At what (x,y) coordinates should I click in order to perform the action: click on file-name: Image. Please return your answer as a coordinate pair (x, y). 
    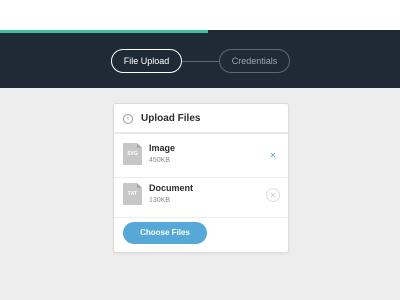
    Looking at the image, I should click on (162, 148).